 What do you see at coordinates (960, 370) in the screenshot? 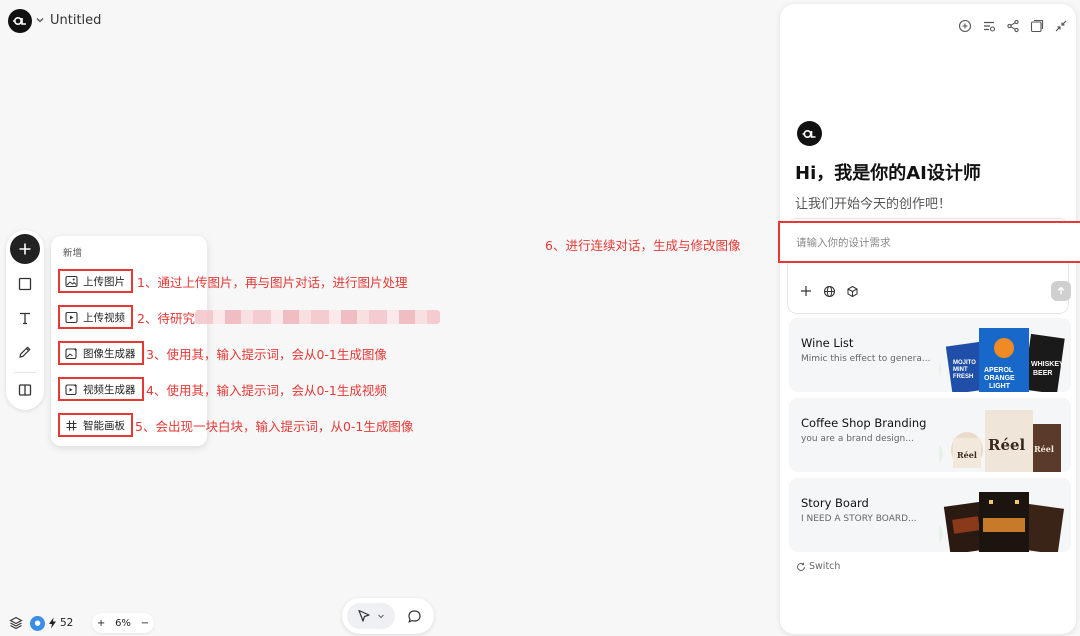
I see `wine-deco-text: MINT` at bounding box center [960, 370].